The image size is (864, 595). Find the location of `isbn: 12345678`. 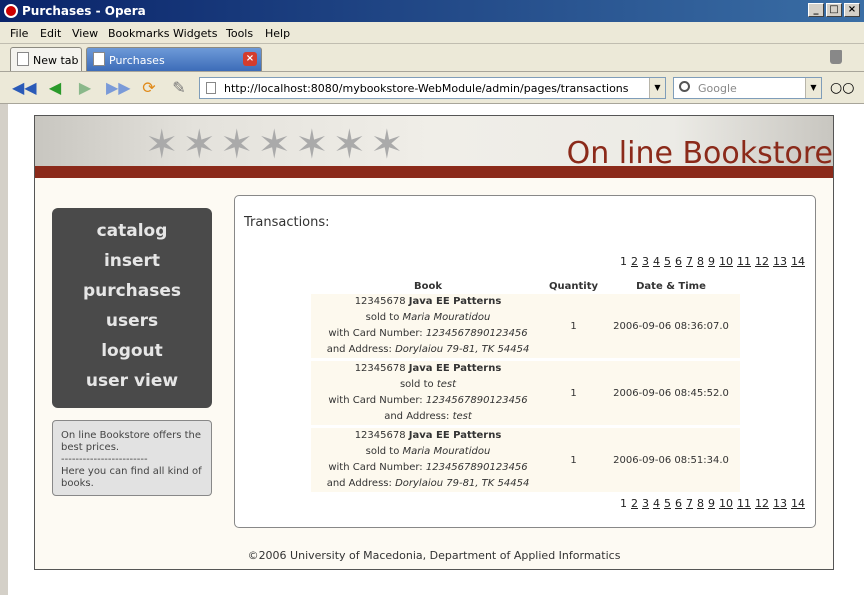

isbn: 12345678 is located at coordinates (380, 301).